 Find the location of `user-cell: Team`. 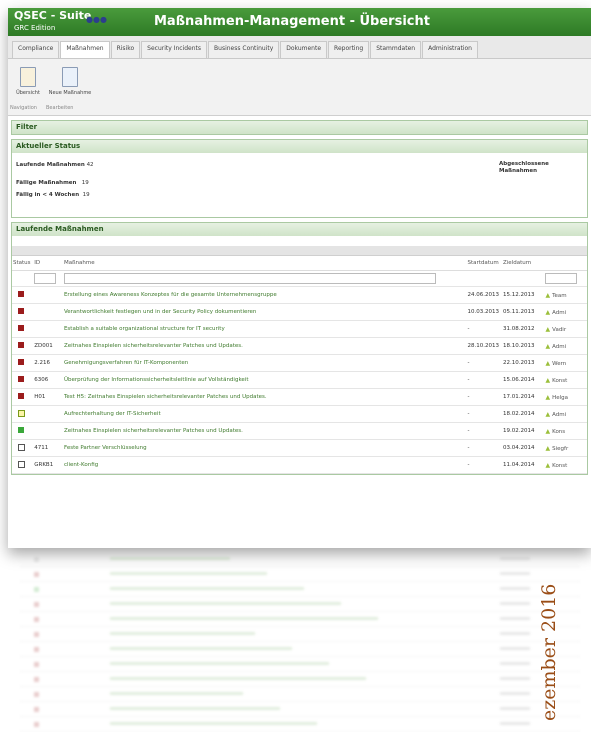

user-cell: Team is located at coordinates (565, 295).